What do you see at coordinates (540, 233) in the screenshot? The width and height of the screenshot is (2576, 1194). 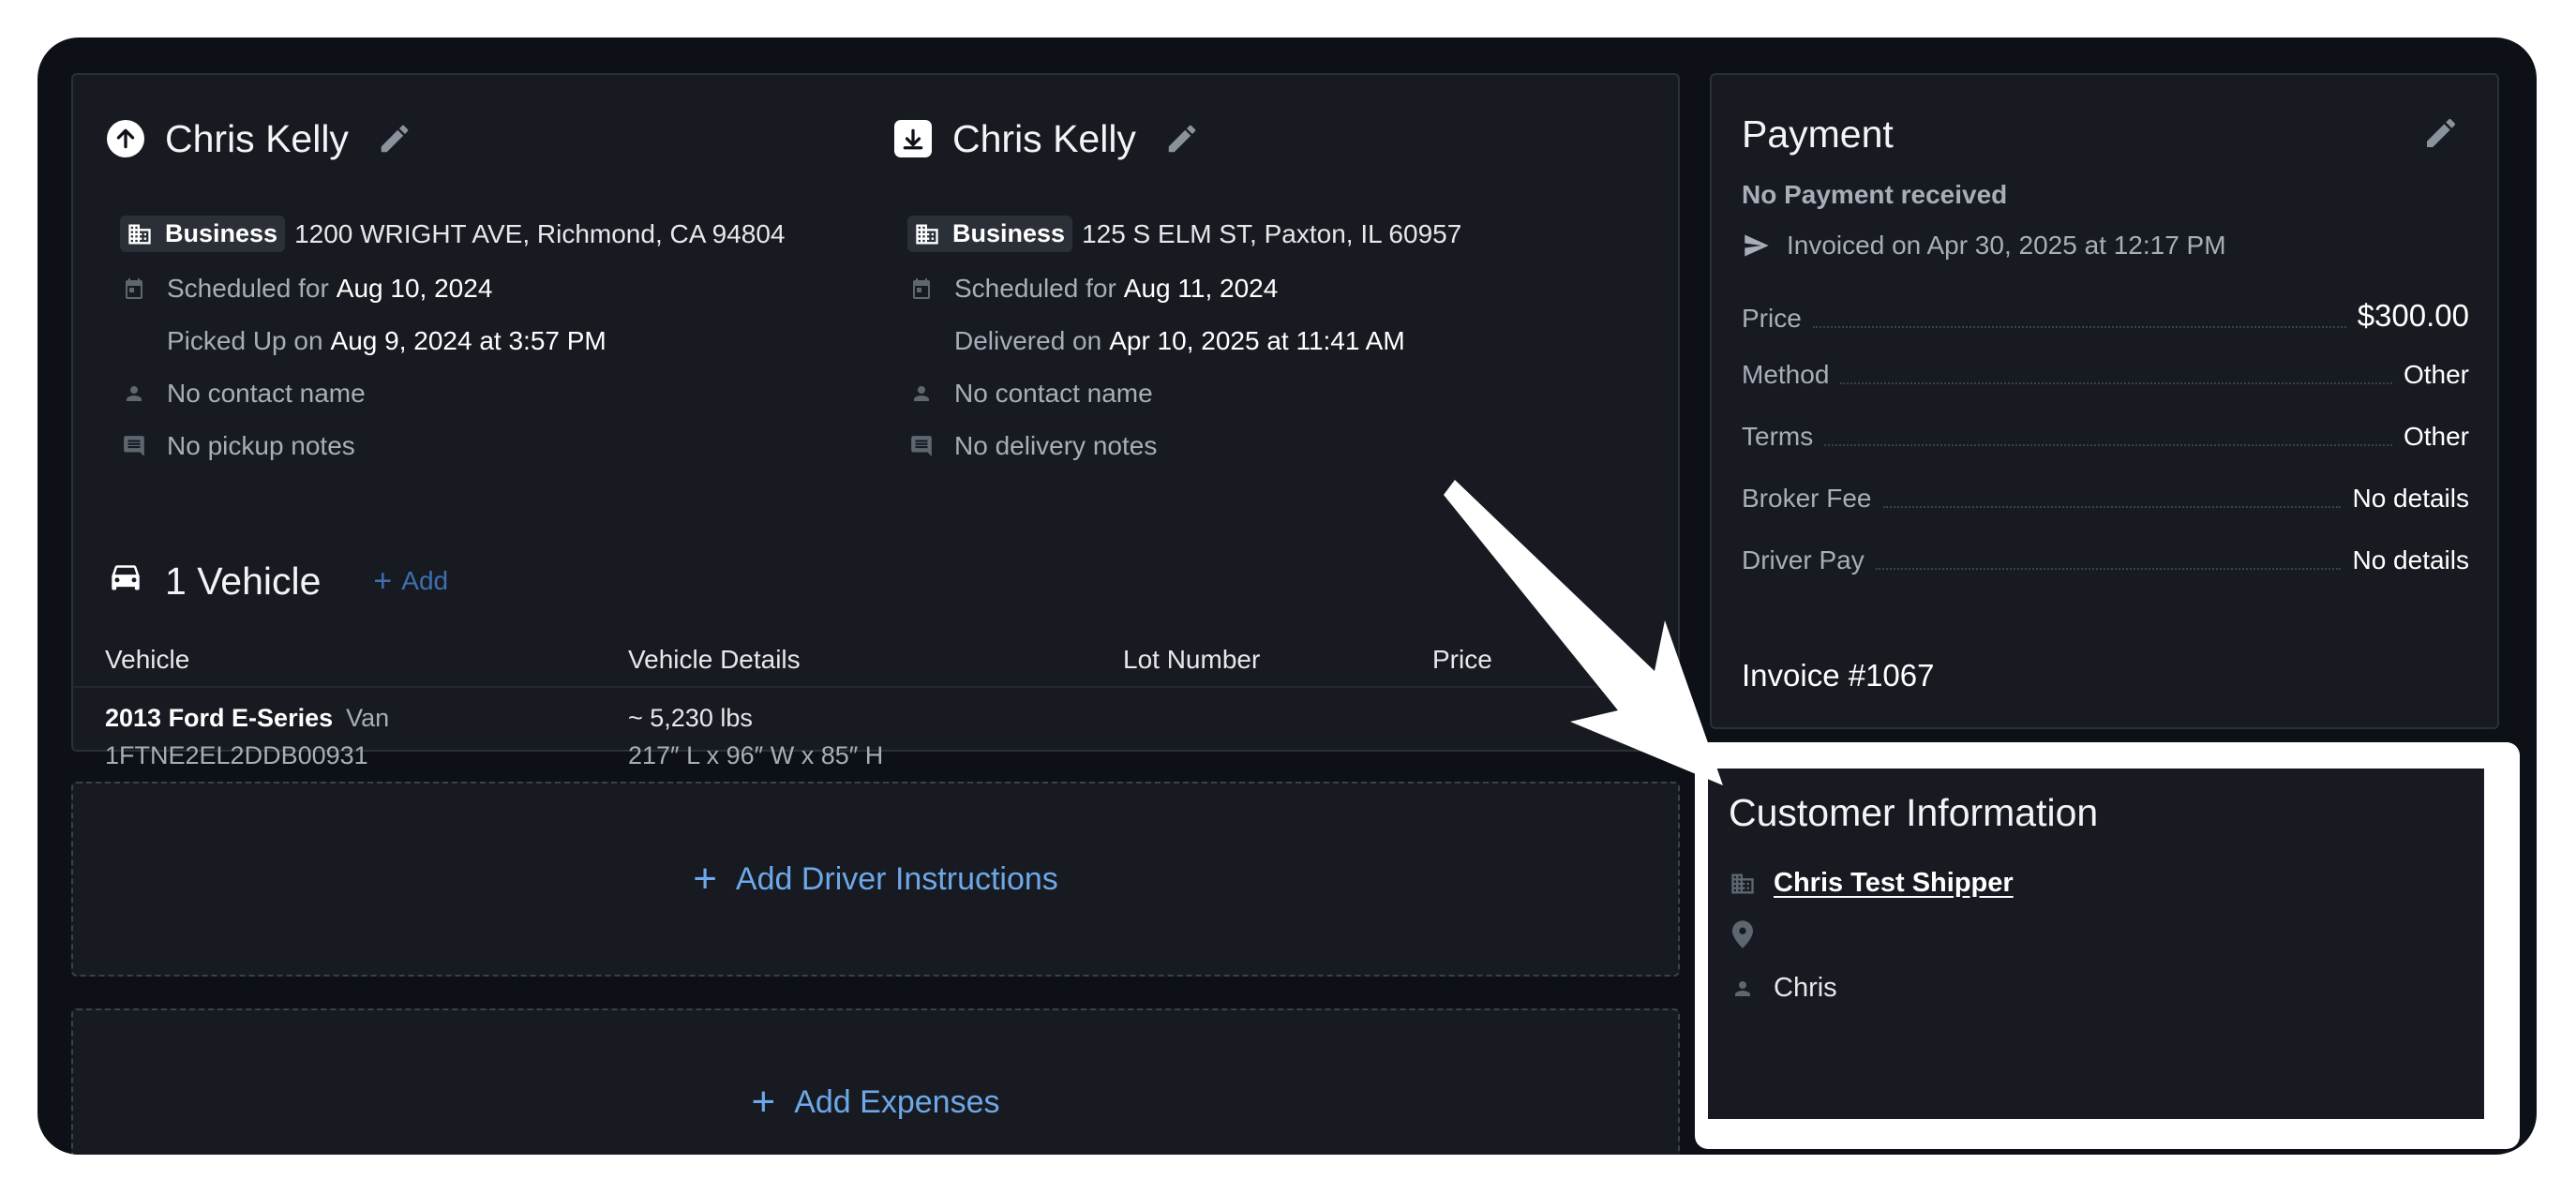 I see `pickup-address: 1200 WRIGHT AVE, Richmond, CA 94804` at bounding box center [540, 233].